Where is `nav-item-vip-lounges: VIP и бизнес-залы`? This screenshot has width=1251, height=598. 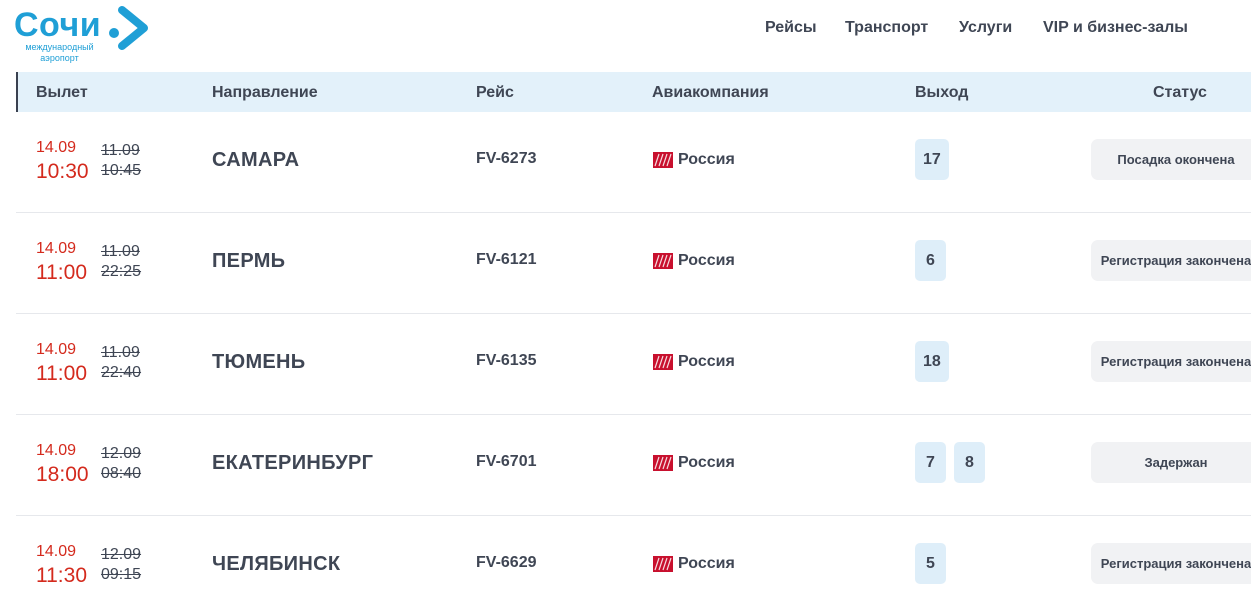 nav-item-vip-lounges: VIP и бизнес-залы is located at coordinates (1115, 28).